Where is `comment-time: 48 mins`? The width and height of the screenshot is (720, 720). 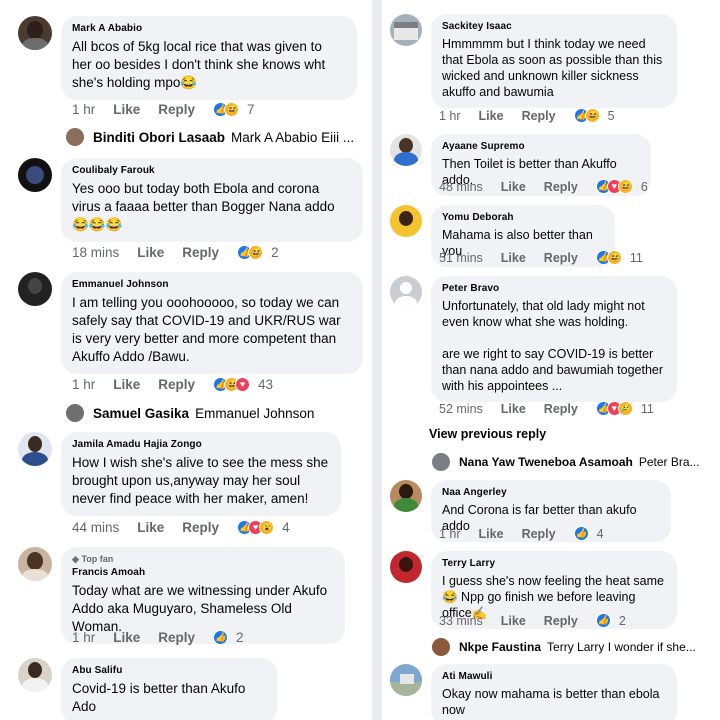 comment-time: 48 mins is located at coordinates (461, 187).